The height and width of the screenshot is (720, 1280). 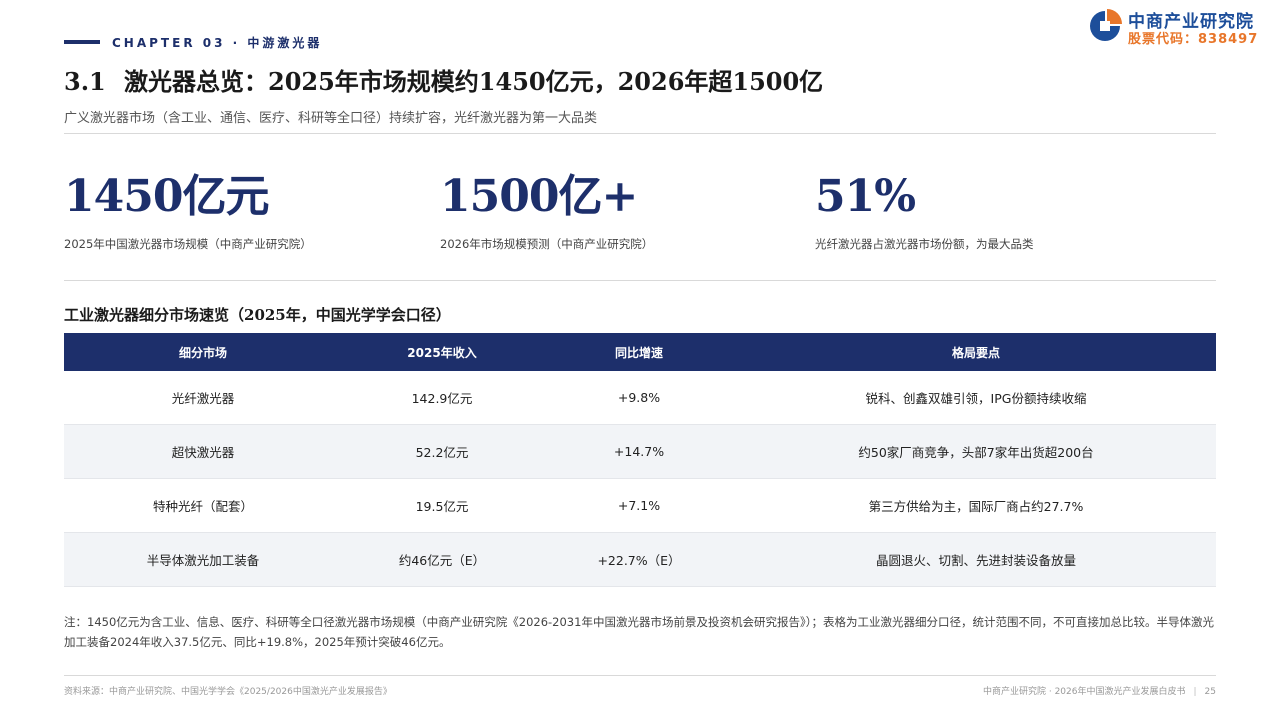 I want to click on table-cell: 约50家厂商竞争，头部7家年出货超200台, so click(x=976, y=451).